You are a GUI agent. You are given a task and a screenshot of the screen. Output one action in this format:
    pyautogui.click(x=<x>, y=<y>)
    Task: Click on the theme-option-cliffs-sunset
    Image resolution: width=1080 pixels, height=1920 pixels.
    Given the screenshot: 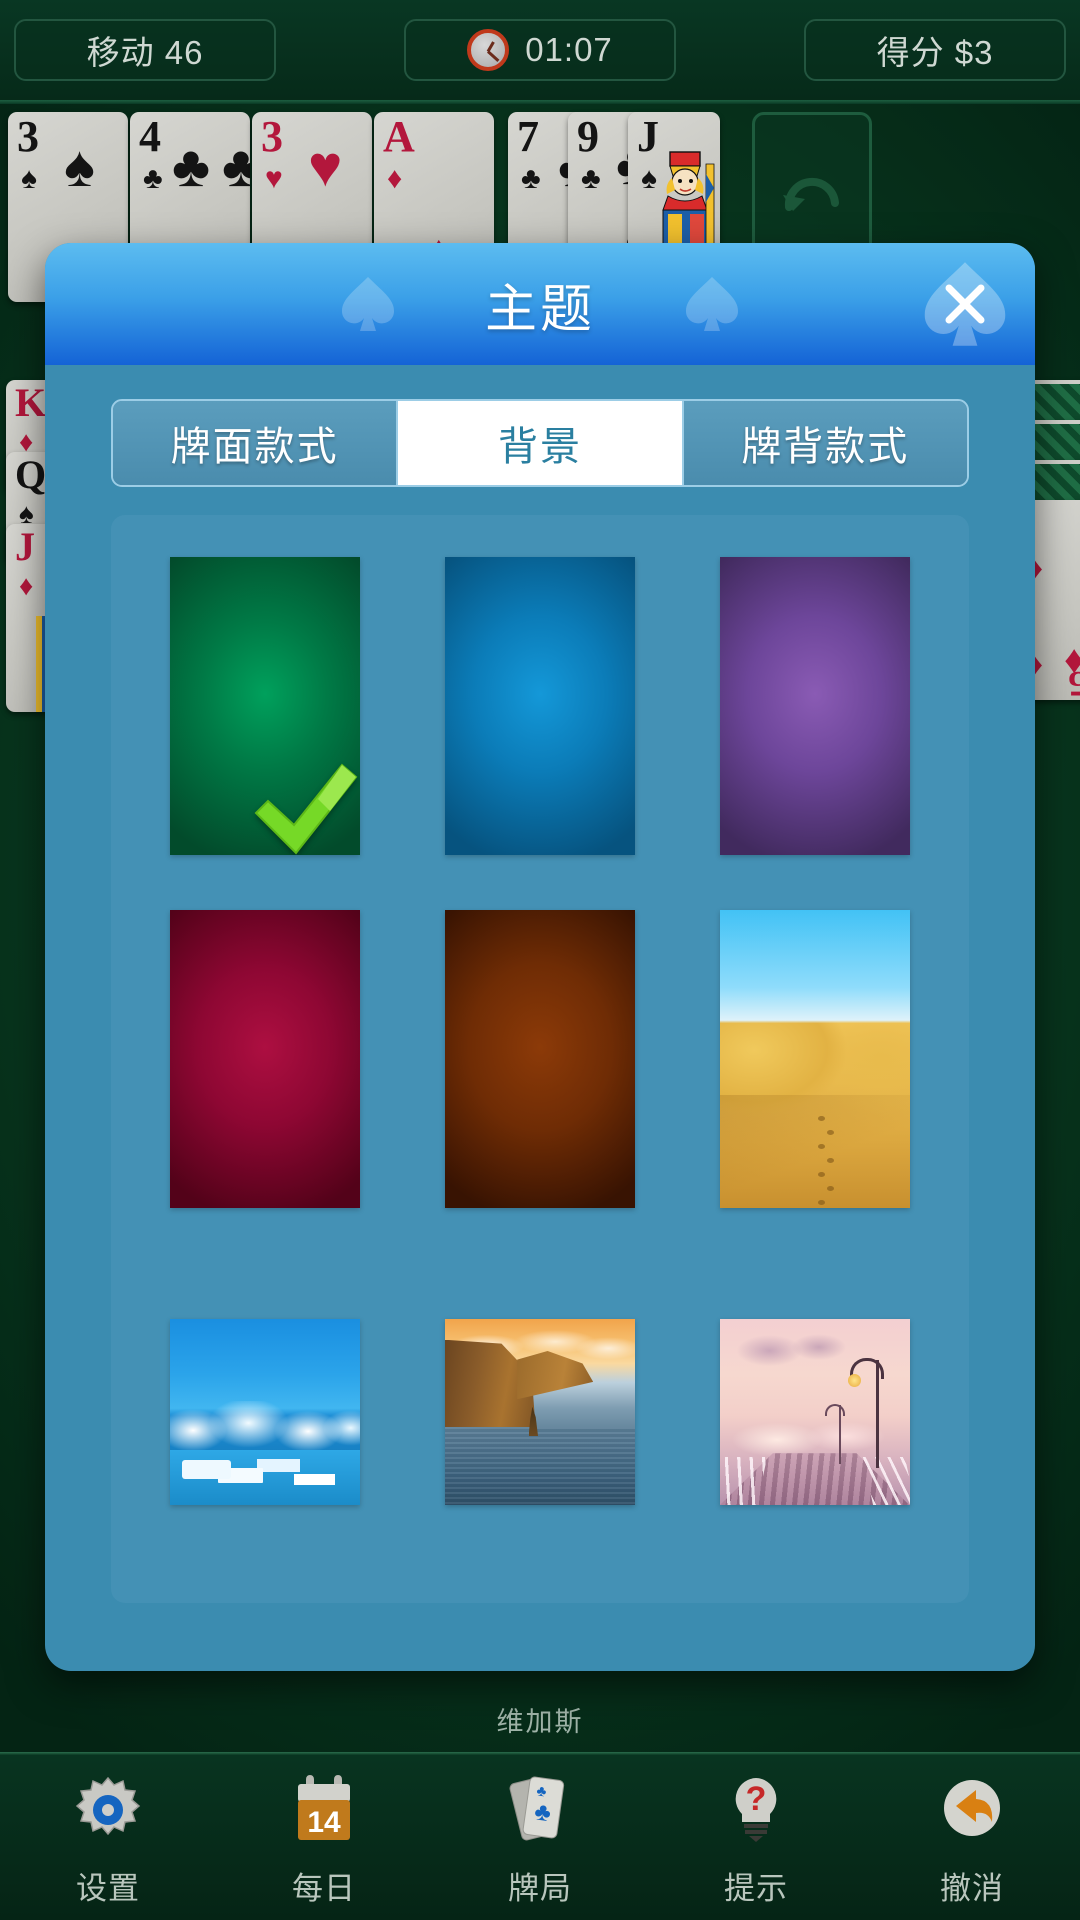 What is the action you would take?
    pyautogui.click(x=540, y=1412)
    